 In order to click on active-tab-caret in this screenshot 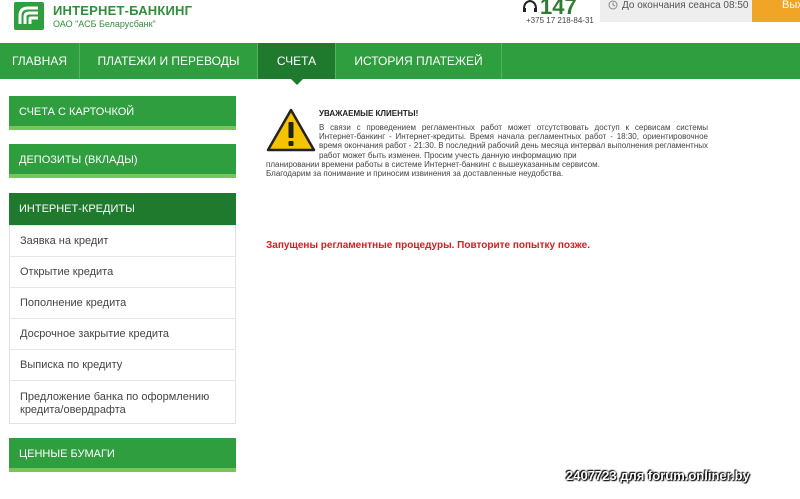, I will do `click(297, 82)`.